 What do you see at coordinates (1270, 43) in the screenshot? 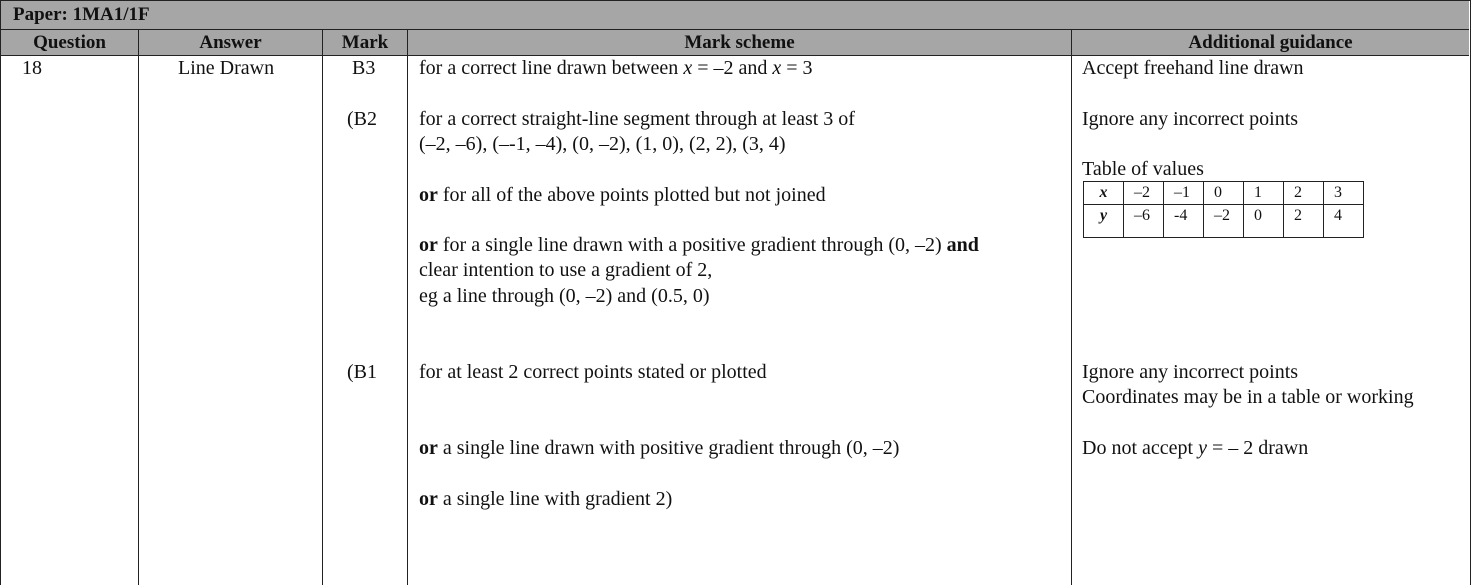
I see `column-header-guidance: Additional guidance` at bounding box center [1270, 43].